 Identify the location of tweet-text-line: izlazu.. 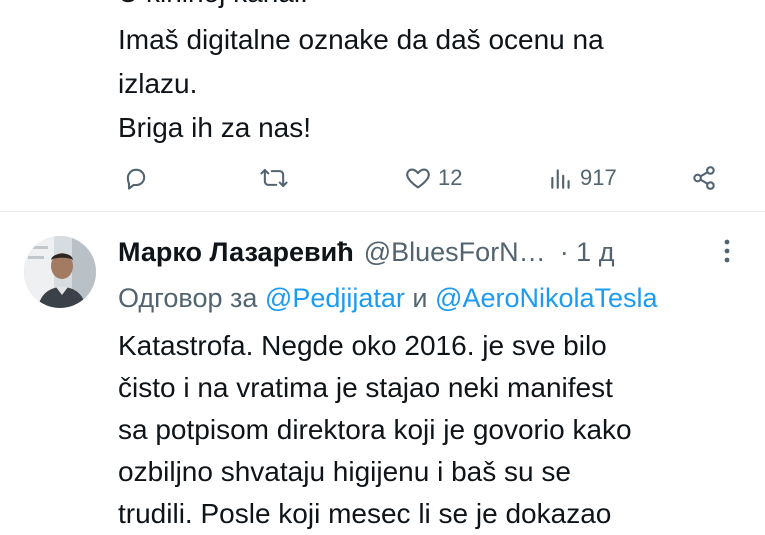
(158, 83).